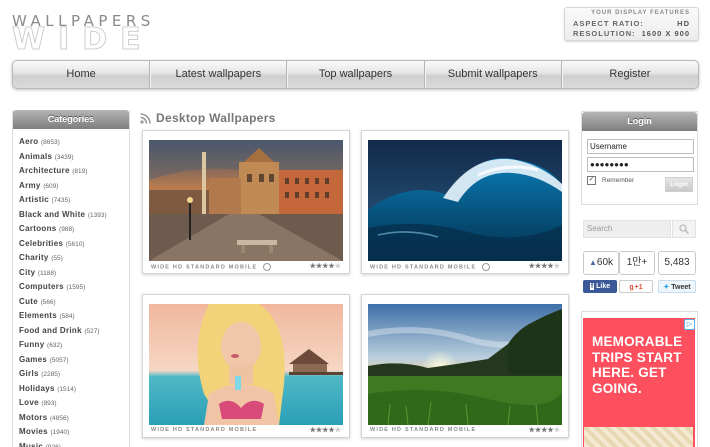 The height and width of the screenshot is (447, 710). I want to click on search-input: Search, so click(627, 229).